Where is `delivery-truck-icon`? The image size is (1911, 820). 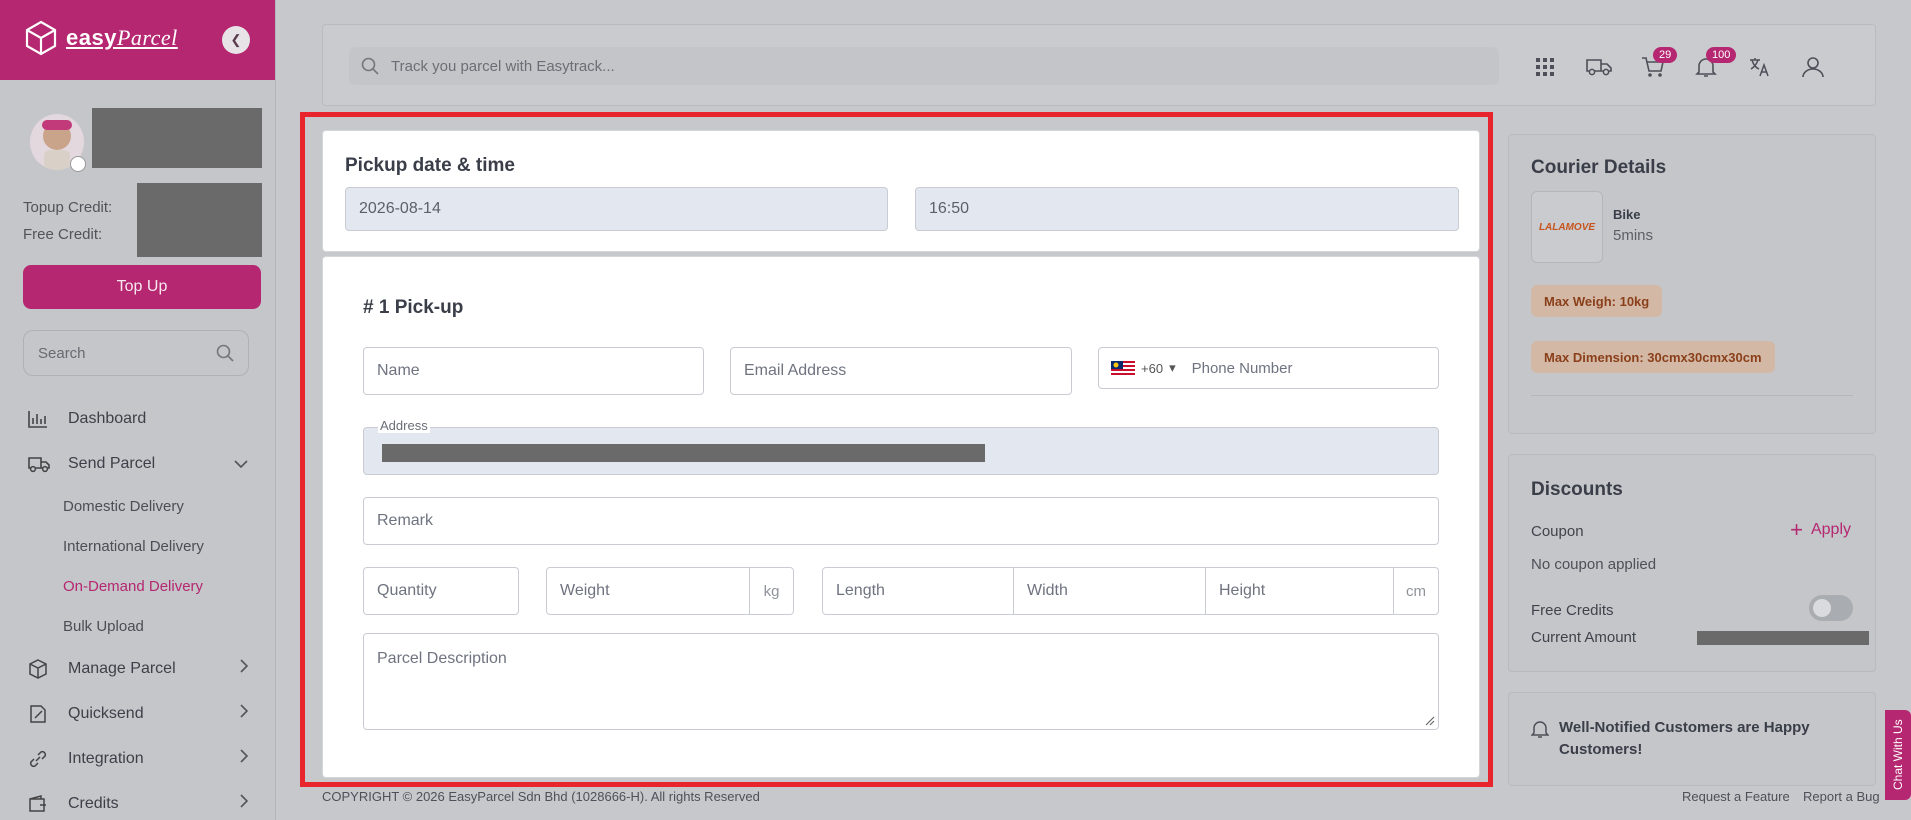
delivery-truck-icon is located at coordinates (1599, 67).